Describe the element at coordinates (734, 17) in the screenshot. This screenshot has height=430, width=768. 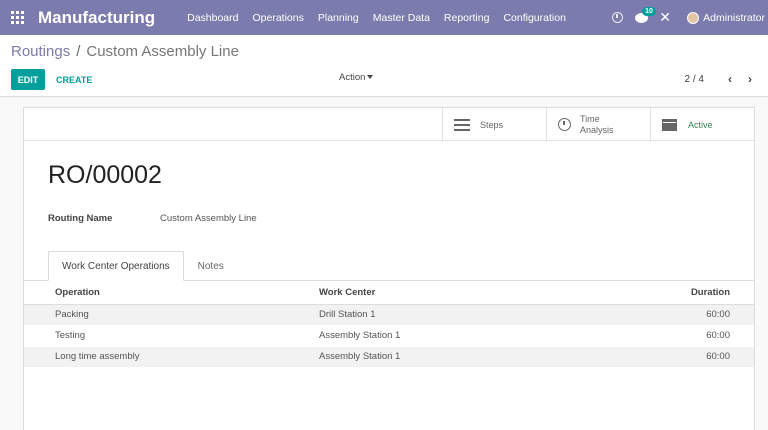
I see `user-name: Administrator` at that location.